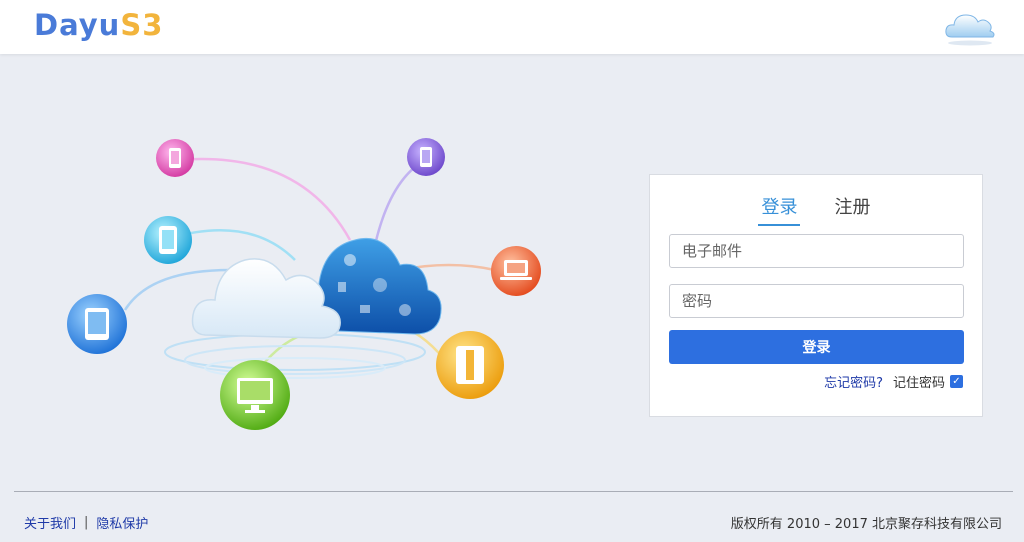 Image resolution: width=1024 pixels, height=542 pixels. I want to click on auth-tabs: 登录 注册, so click(816, 209).